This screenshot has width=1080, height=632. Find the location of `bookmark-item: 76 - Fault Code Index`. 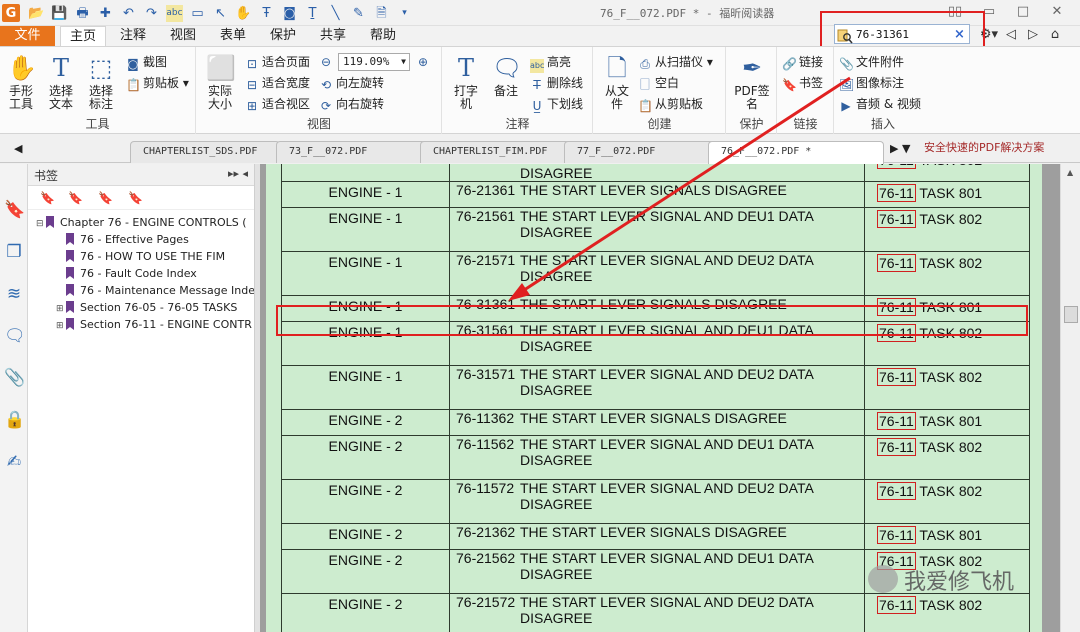

bookmark-item: 76 - Fault Code Index is located at coordinates (141, 273).